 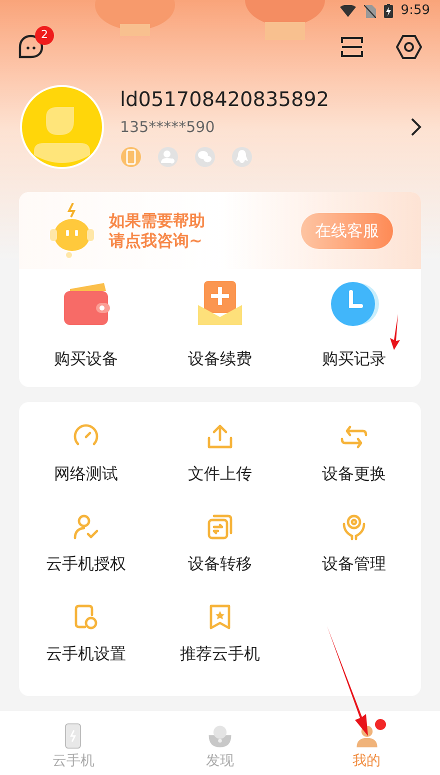 What do you see at coordinates (409, 47) in the screenshot?
I see `settings-icon` at bounding box center [409, 47].